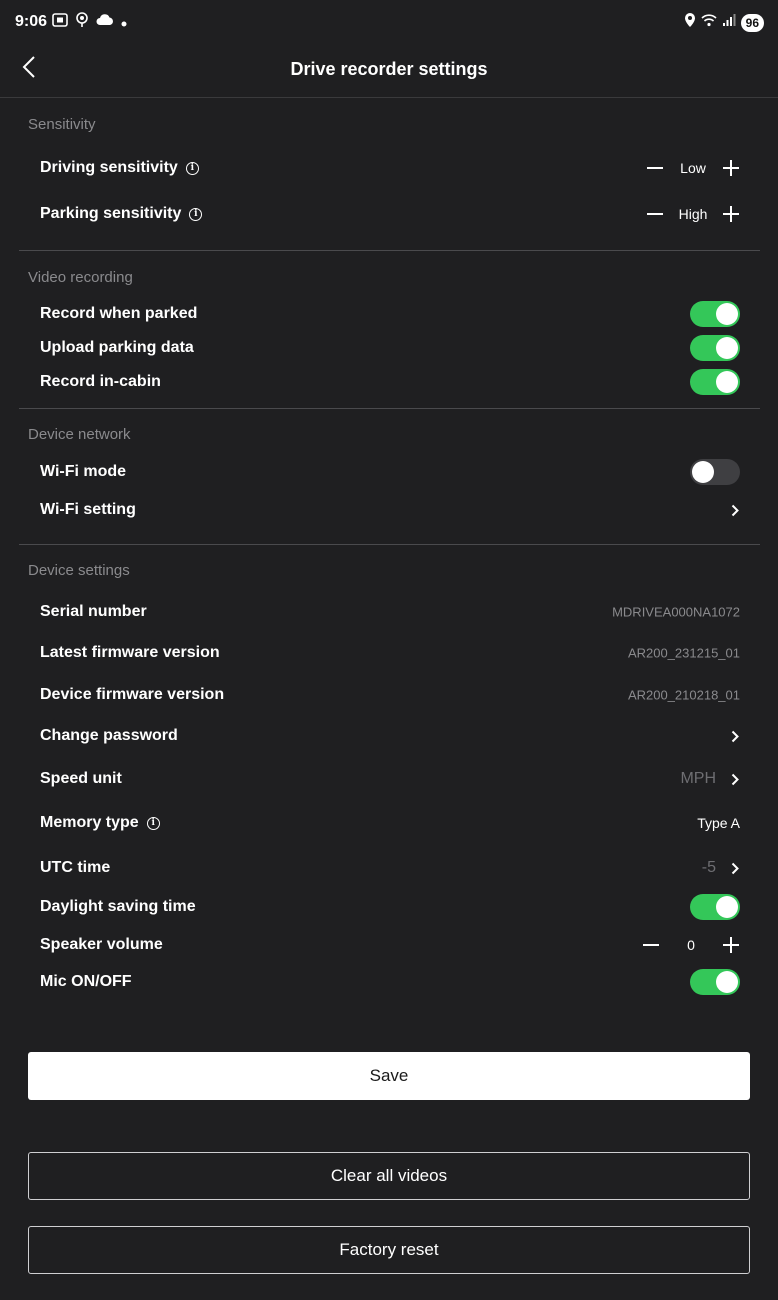 Image resolution: width=778 pixels, height=1300 pixels. I want to click on memory-type-value: Type A, so click(718, 823).